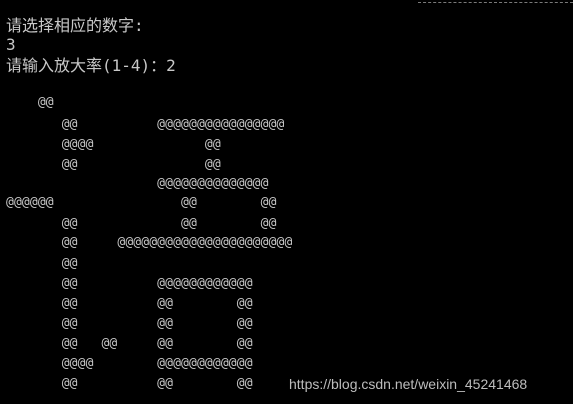 The image size is (573, 404). I want to click on ascii-art-line: @@ @@, so click(113, 164).